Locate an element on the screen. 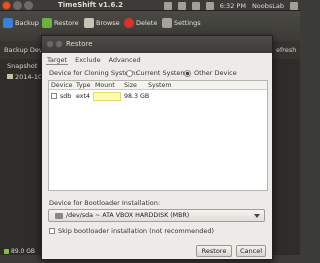 The height and width of the screenshot is (263, 320). backup-button: Backup is located at coordinates (21, 23).